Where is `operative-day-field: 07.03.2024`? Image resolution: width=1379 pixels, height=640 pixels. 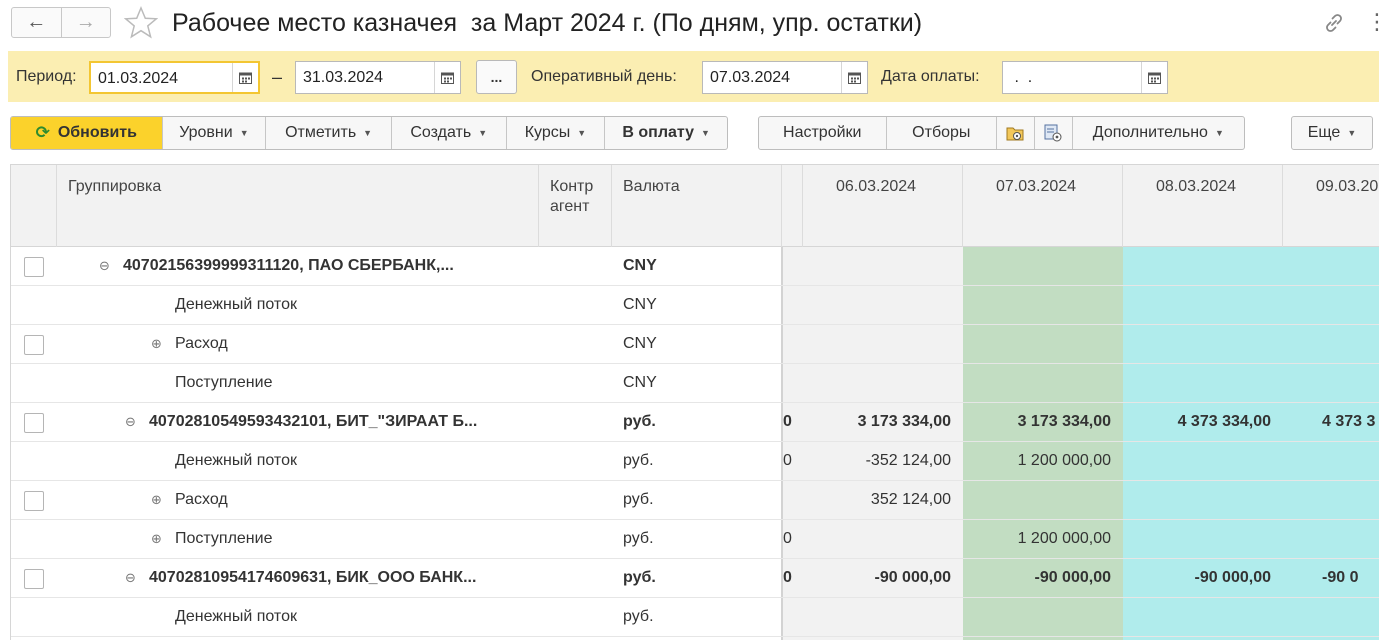
operative-day-field: 07.03.2024 is located at coordinates (785, 77).